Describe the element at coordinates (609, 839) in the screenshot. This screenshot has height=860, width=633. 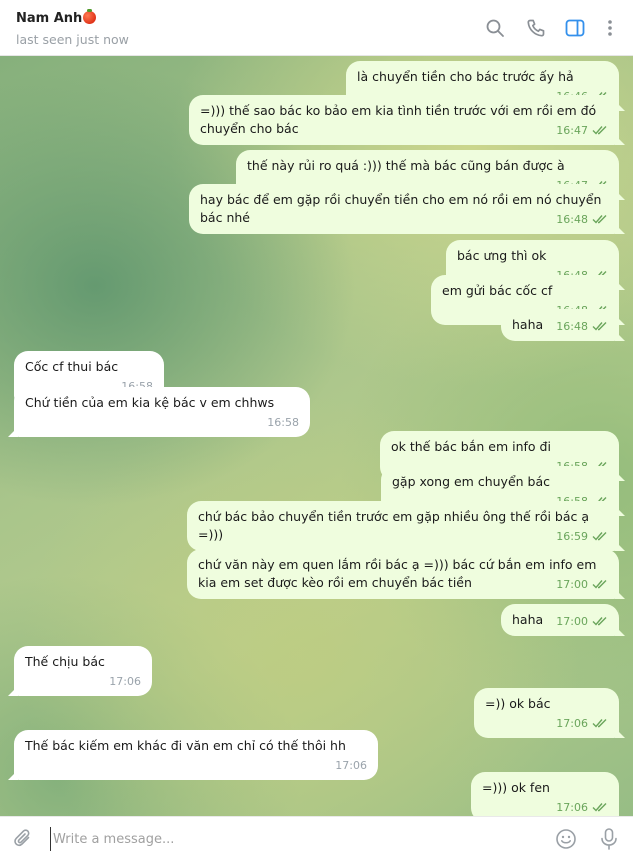
I see `microphone-icon` at that location.